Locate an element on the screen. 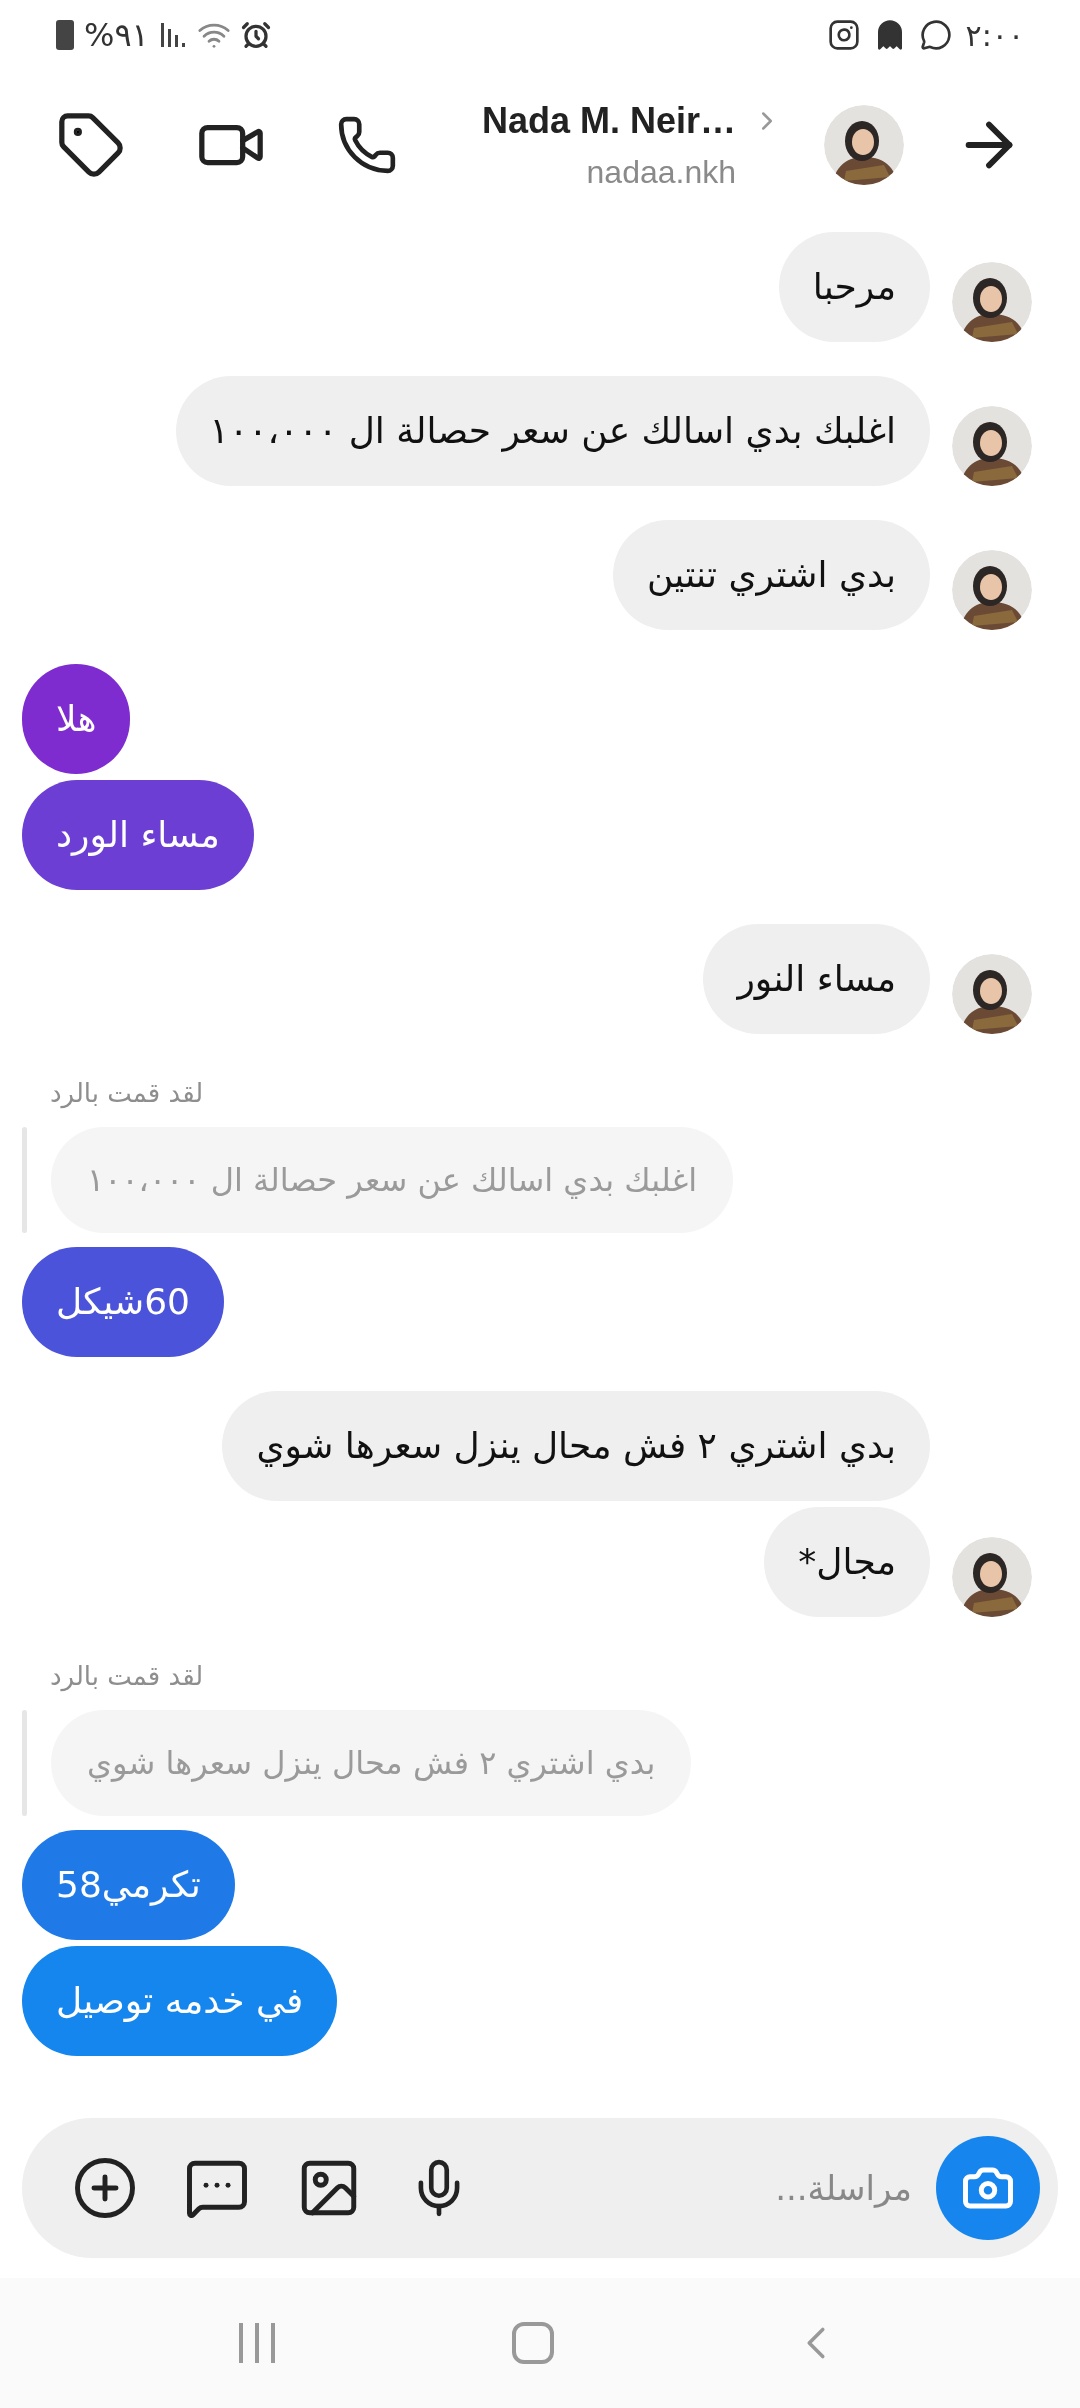  signal-icon is located at coordinates (172, 35).